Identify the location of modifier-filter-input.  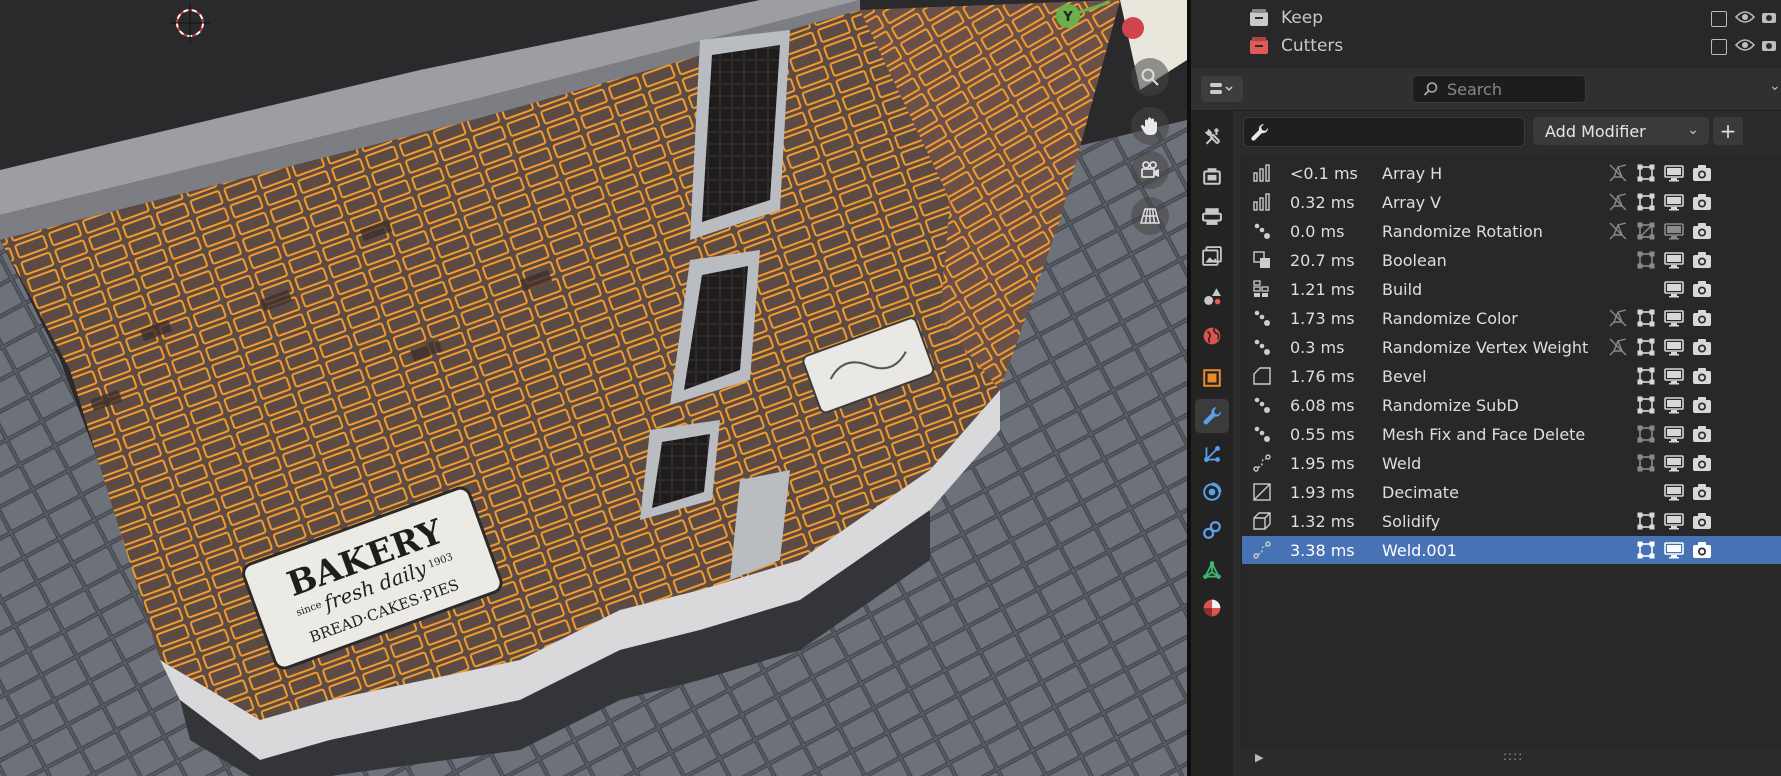
(1384, 132).